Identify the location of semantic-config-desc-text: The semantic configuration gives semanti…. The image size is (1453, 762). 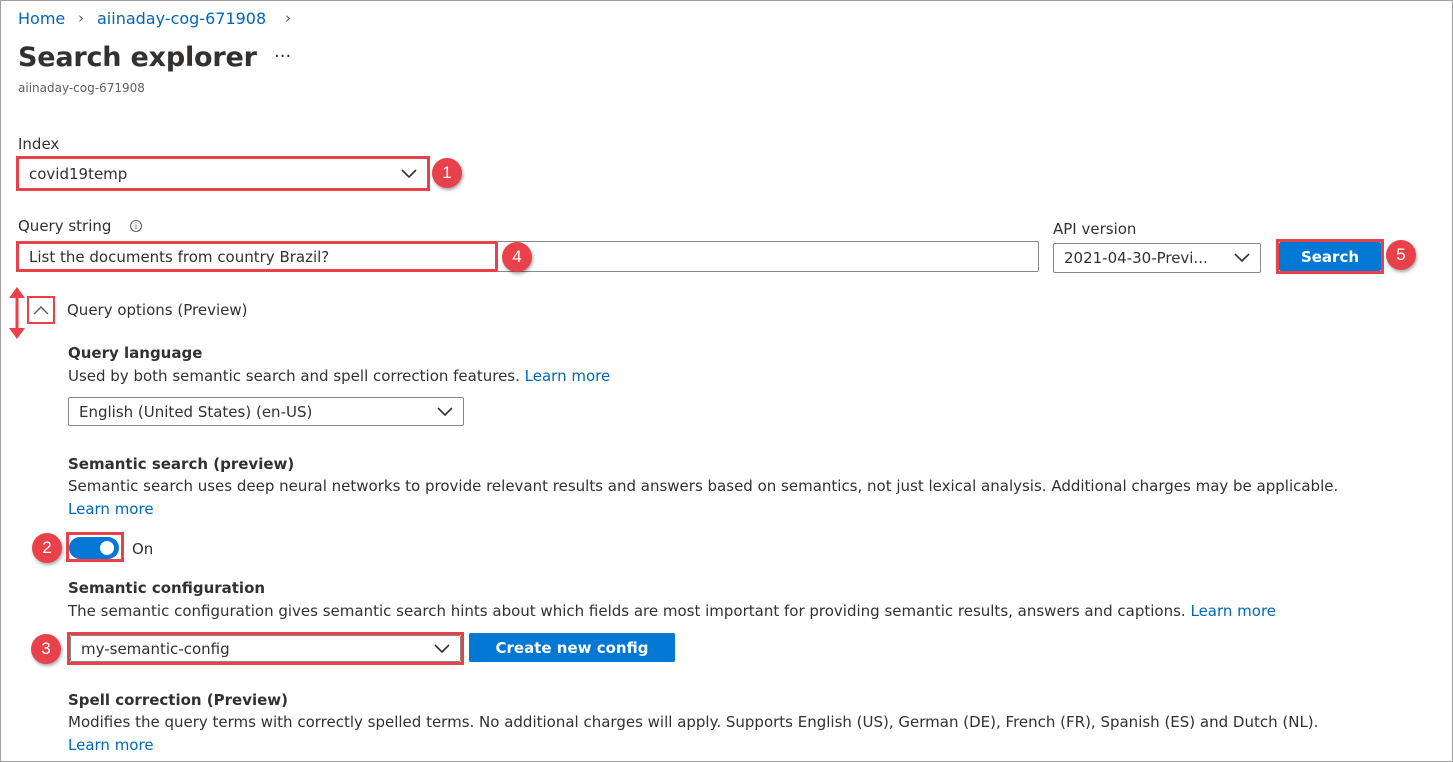
(627, 611).